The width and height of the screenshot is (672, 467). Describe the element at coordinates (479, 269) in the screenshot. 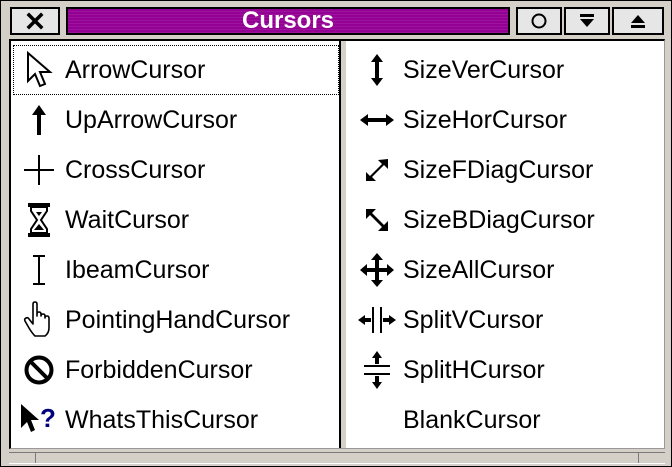

I see `list-item-label: SizeAllCursor` at that location.